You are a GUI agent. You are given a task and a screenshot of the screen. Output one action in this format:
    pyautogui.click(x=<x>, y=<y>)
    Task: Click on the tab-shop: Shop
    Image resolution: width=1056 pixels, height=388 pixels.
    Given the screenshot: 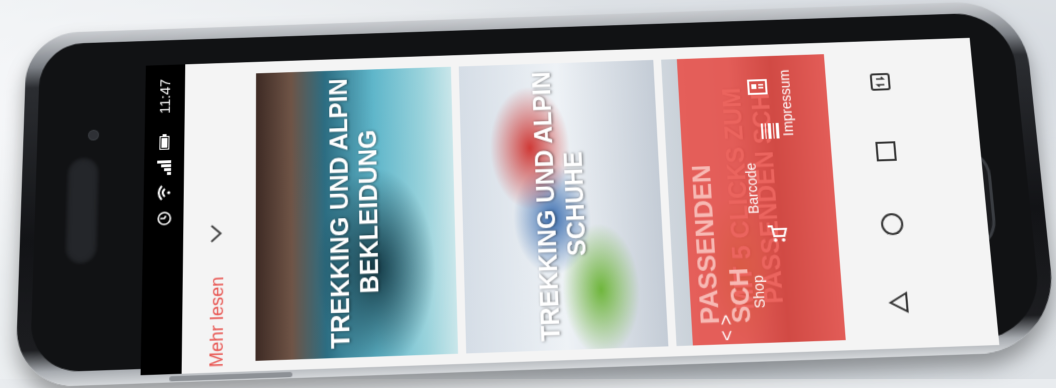 What is the action you would take?
    pyautogui.click(x=781, y=291)
    